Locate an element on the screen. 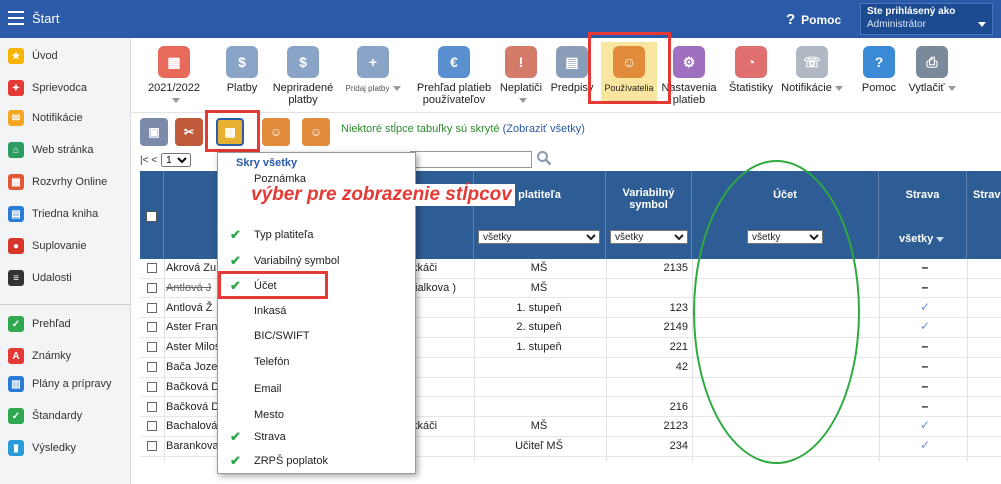  row-name: Akrová Zu is located at coordinates (191, 268).